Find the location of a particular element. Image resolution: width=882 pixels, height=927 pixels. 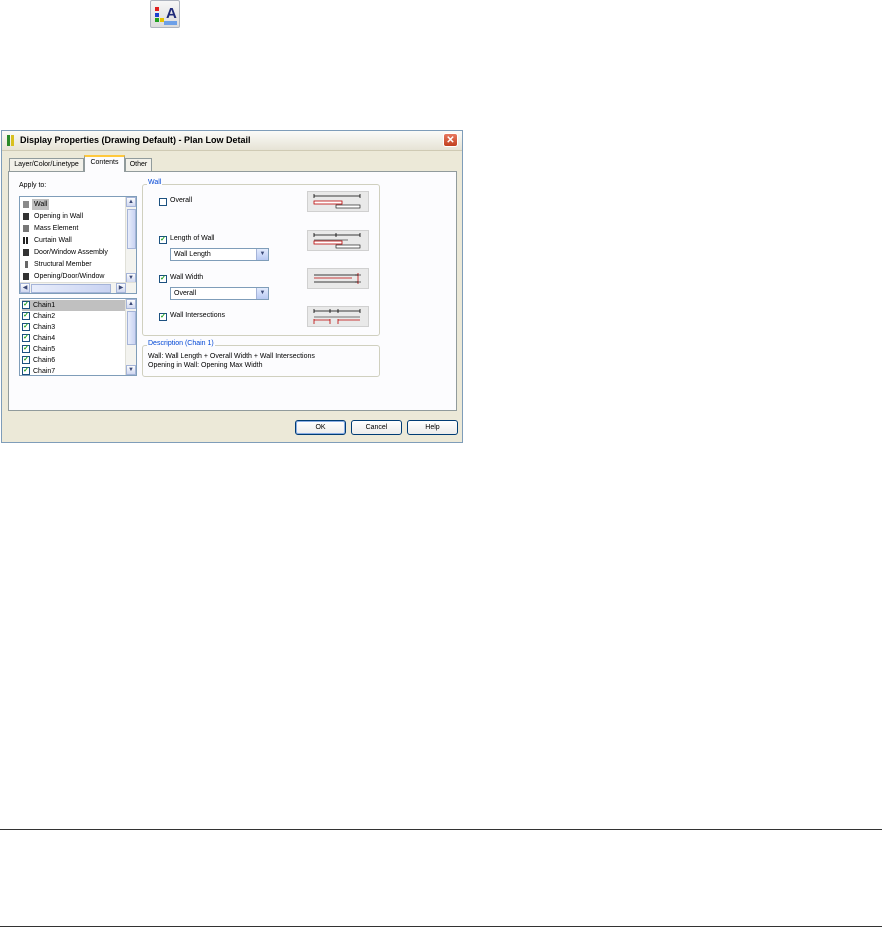

blue-square-icon is located at coordinates (157, 15).